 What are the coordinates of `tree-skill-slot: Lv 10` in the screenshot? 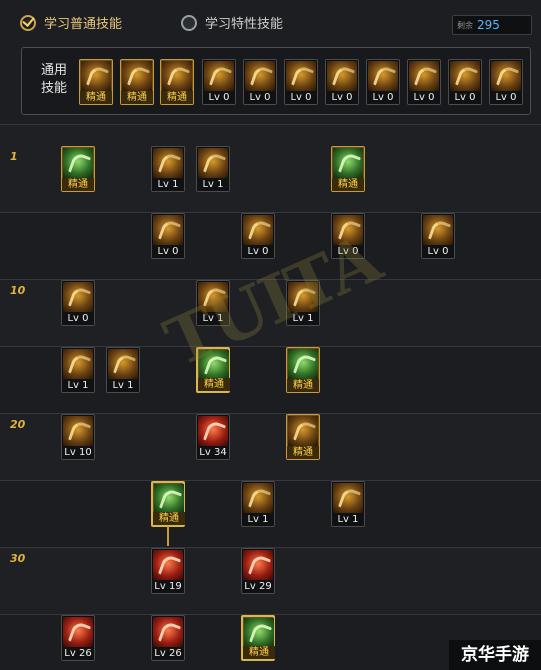 It's located at (78, 437).